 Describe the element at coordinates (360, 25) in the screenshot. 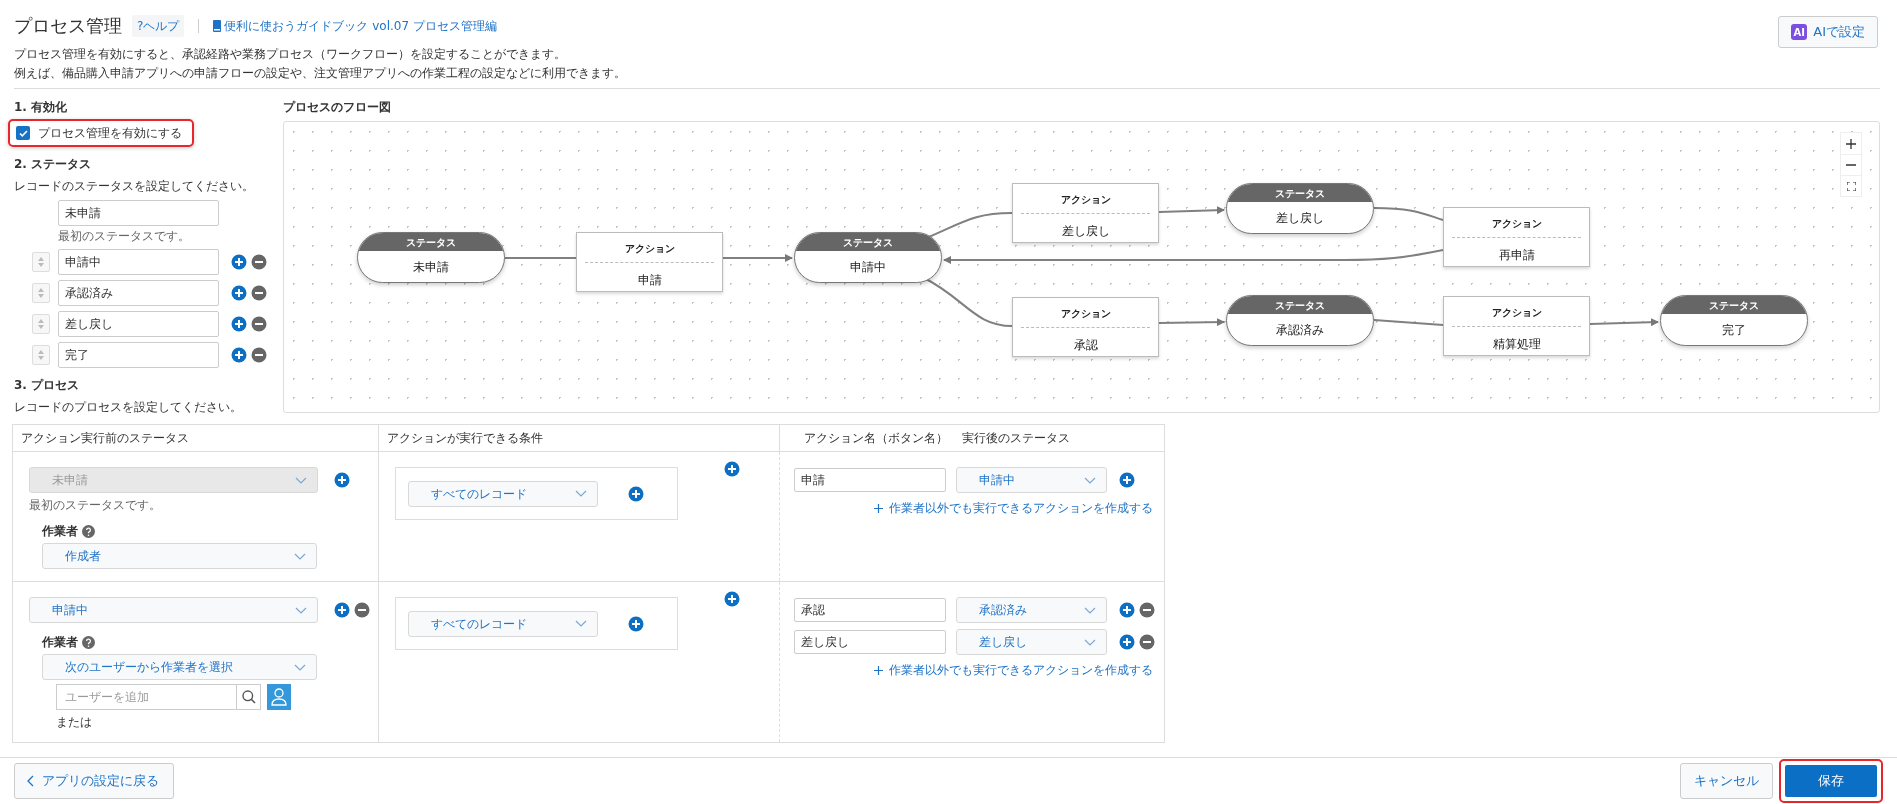

I see `guide-link: 便利に使おうガイドブック vol.07 プロセス管理編` at that location.